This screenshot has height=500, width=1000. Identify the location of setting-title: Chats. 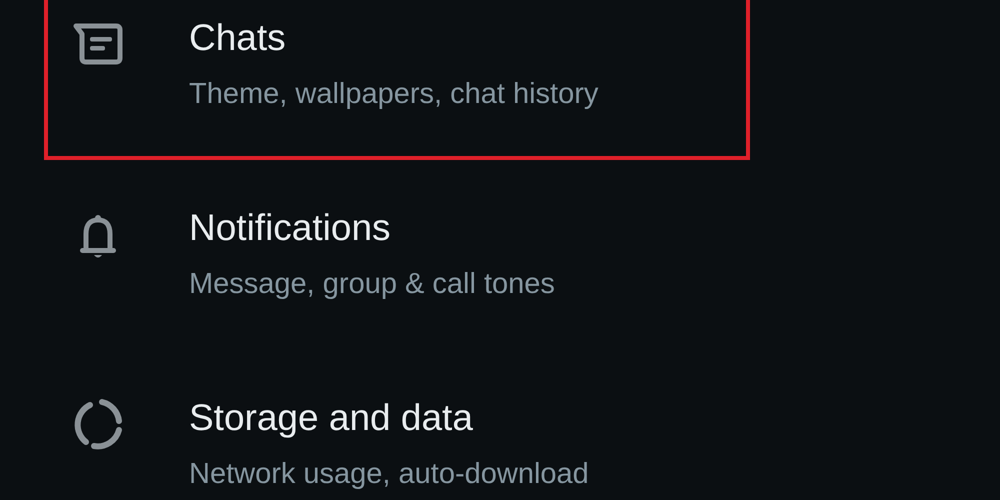
(393, 38).